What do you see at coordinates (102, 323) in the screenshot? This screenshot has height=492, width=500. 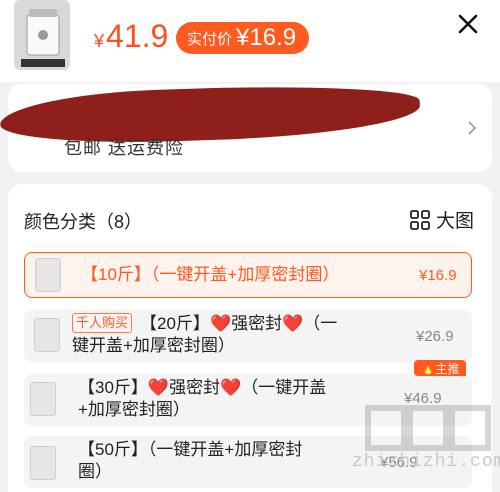 I see `popular-tag: 千人购买` at bounding box center [102, 323].